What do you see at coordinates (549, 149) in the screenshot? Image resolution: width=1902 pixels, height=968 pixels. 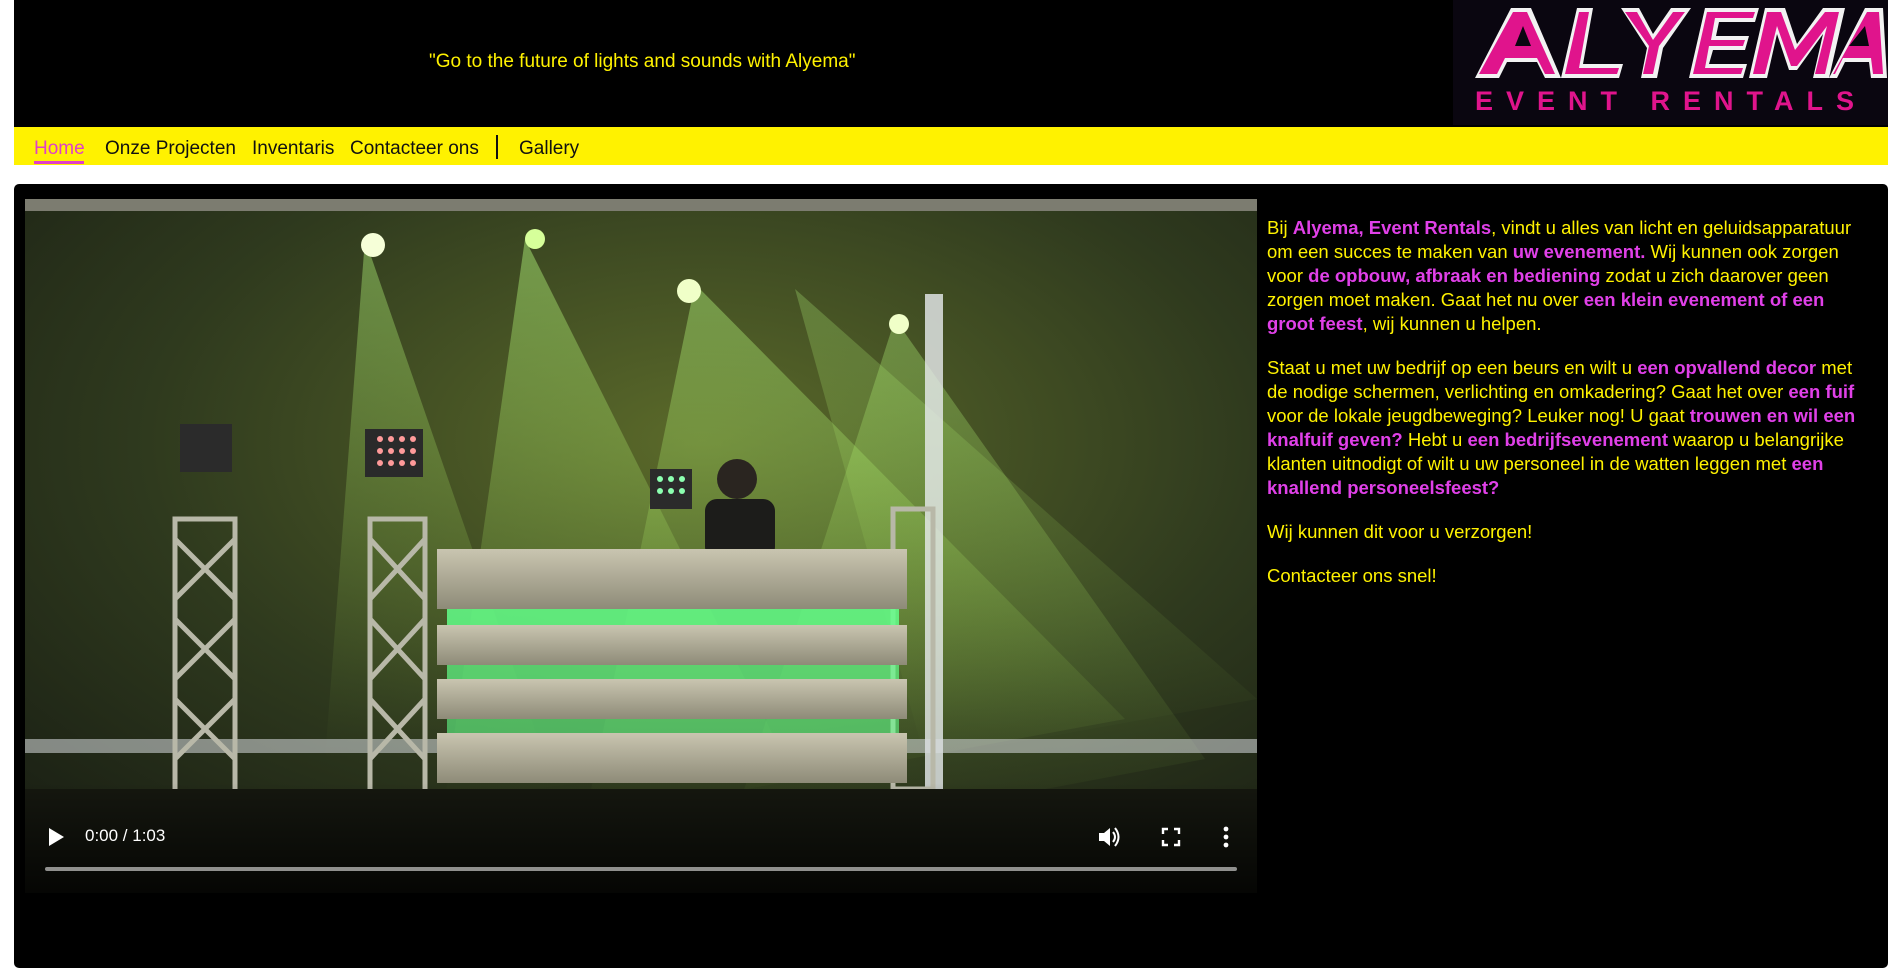 I see `nav-gallery: Gallery` at bounding box center [549, 149].